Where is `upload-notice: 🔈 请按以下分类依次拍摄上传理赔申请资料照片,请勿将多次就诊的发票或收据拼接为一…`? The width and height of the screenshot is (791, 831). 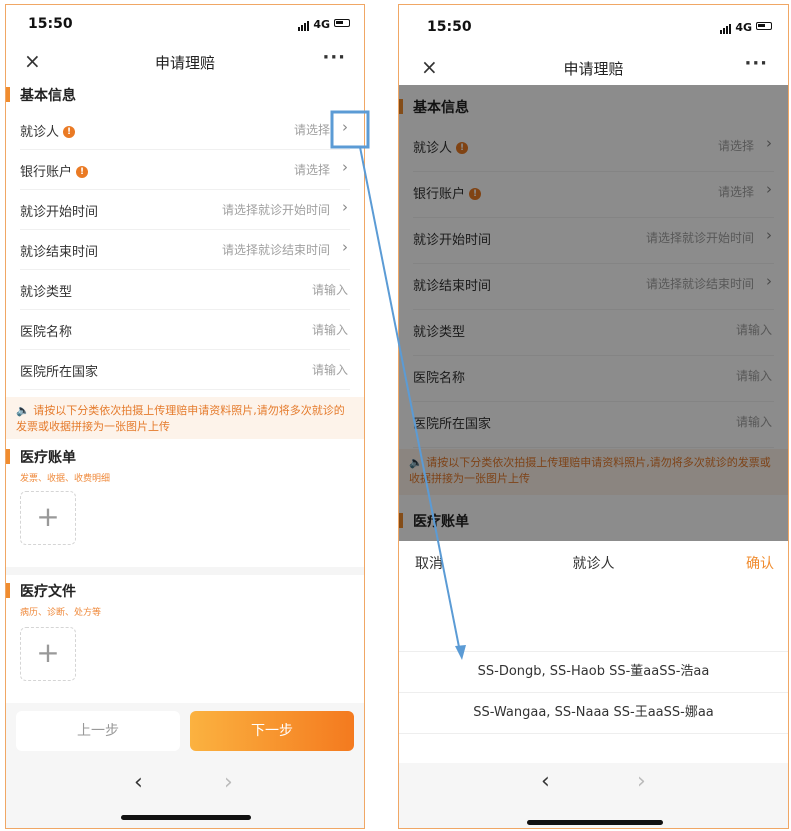 upload-notice: 🔈 请按以下分类依次拍摄上传理赔申请资料照片,请勿将多次就诊的发票或收据拼接为一… is located at coordinates (185, 418).